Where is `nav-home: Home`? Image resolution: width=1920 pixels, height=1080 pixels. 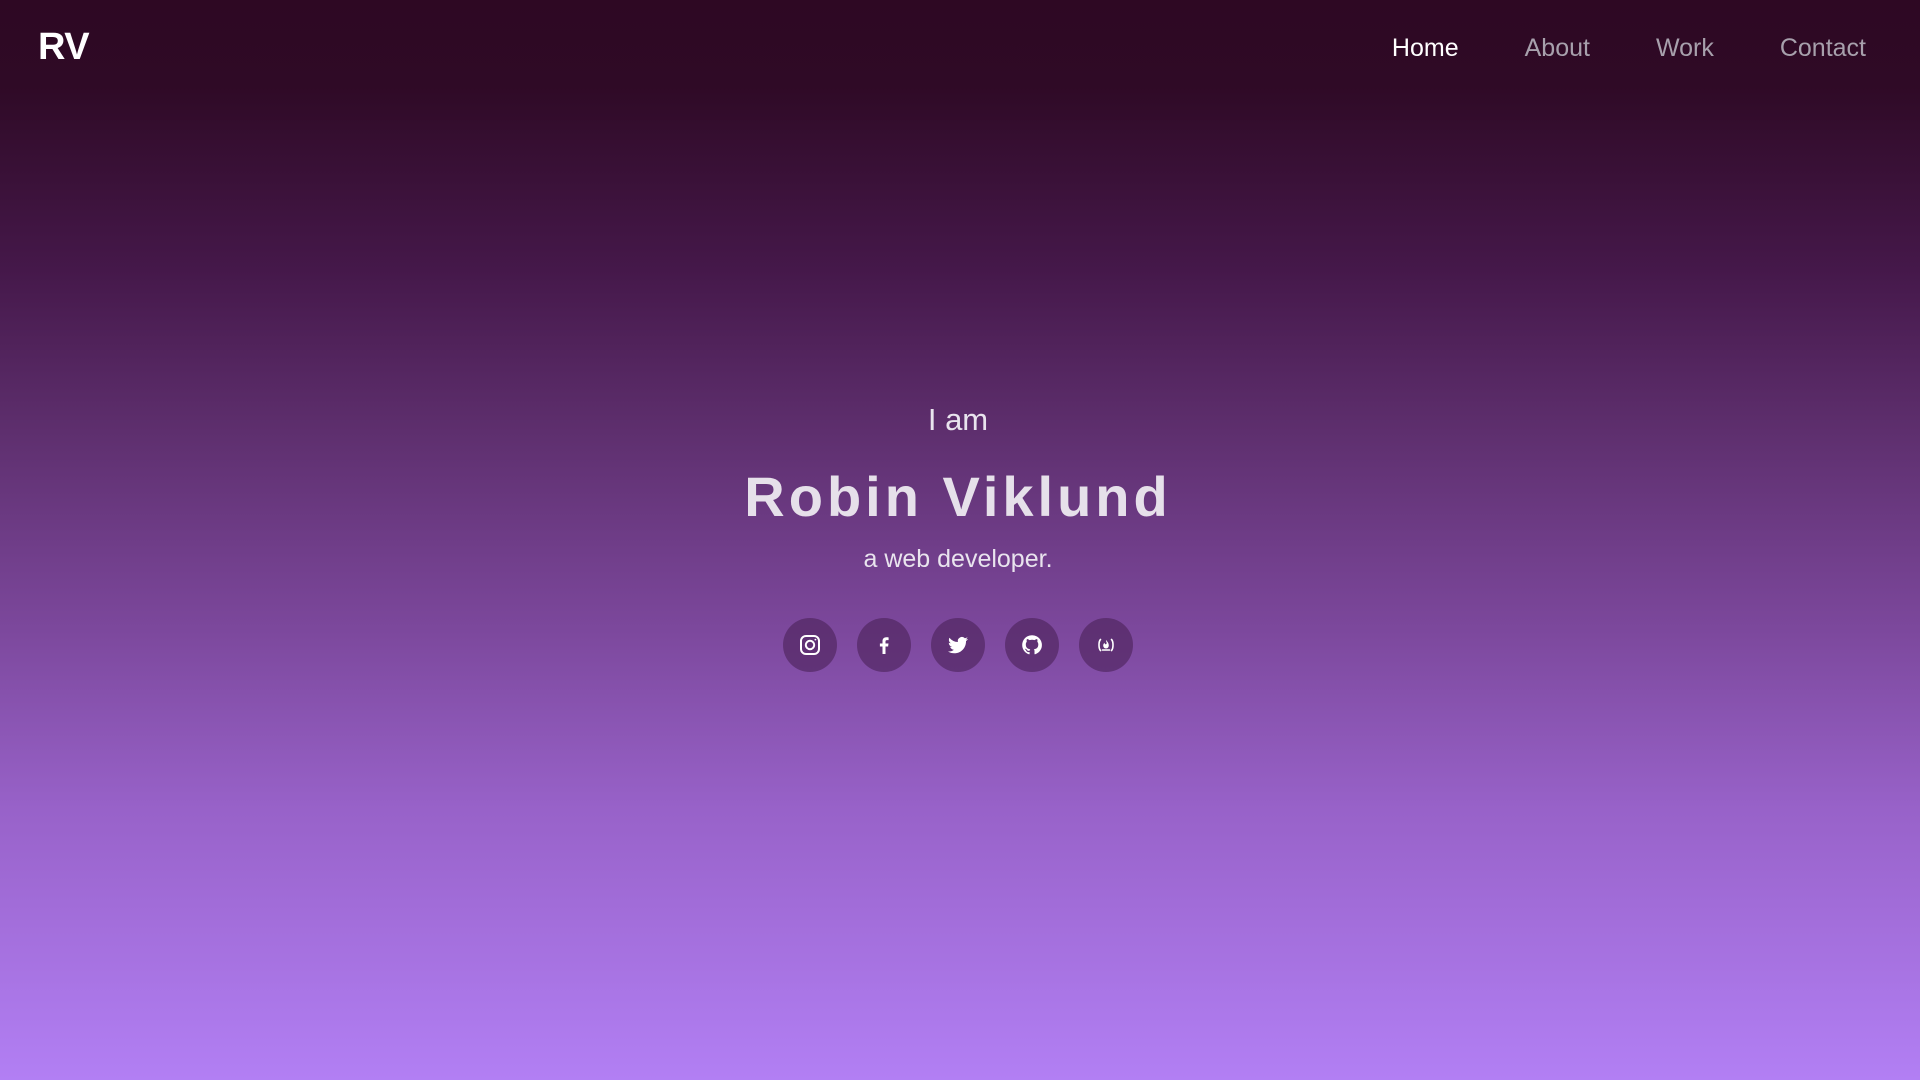
nav-home: Home is located at coordinates (1425, 48).